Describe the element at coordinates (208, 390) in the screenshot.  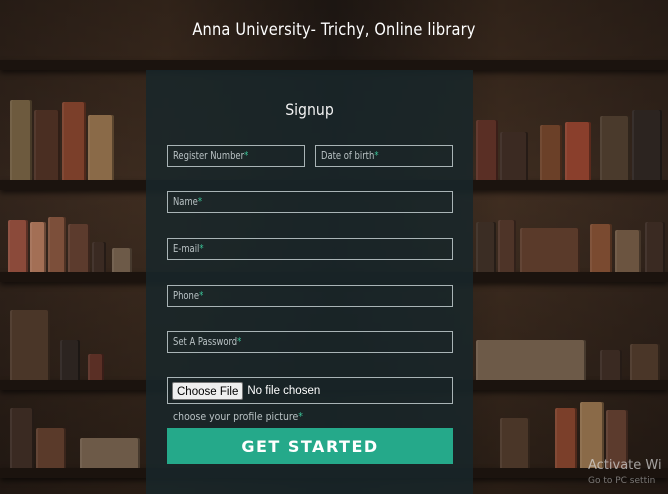
I see `choose-file-button: Choose File` at that location.